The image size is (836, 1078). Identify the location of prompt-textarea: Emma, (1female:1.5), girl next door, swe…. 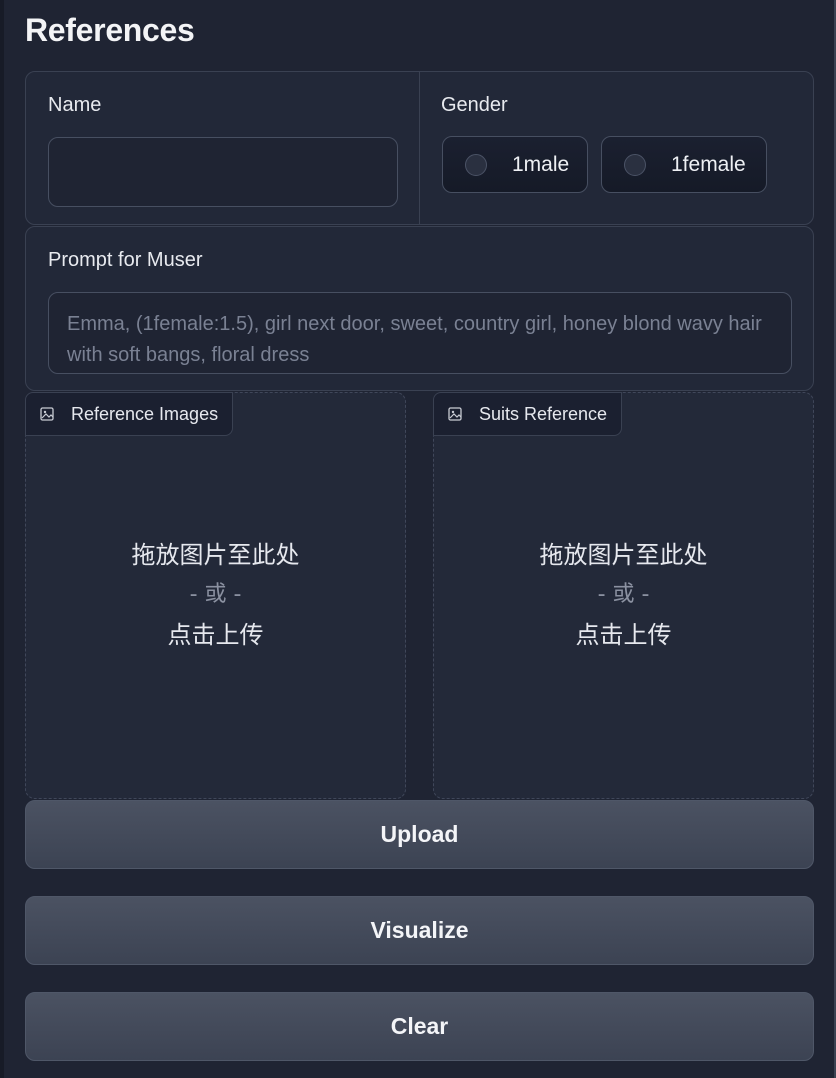
(420, 333).